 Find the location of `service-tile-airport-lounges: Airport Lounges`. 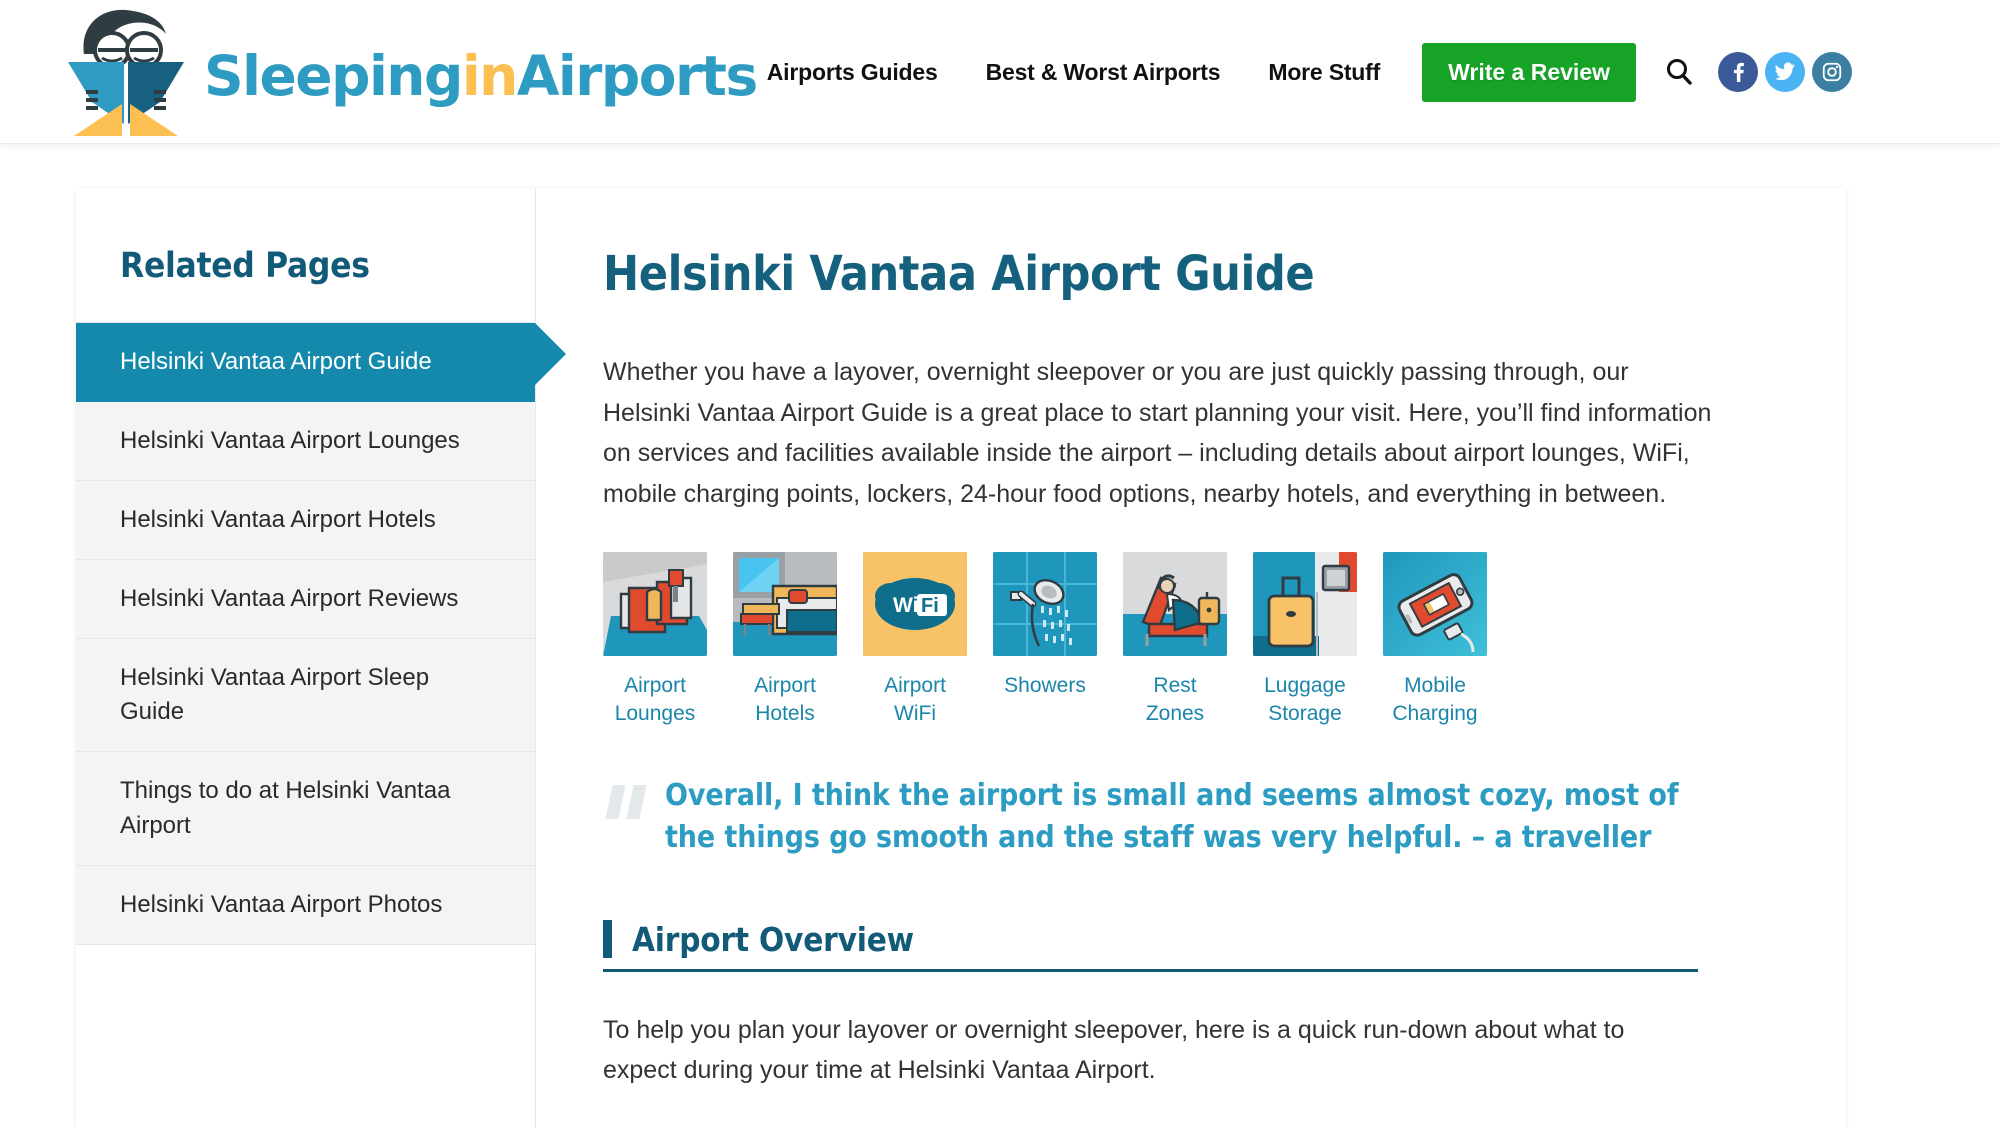

service-tile-airport-lounges: Airport Lounges is located at coordinates (655, 640).